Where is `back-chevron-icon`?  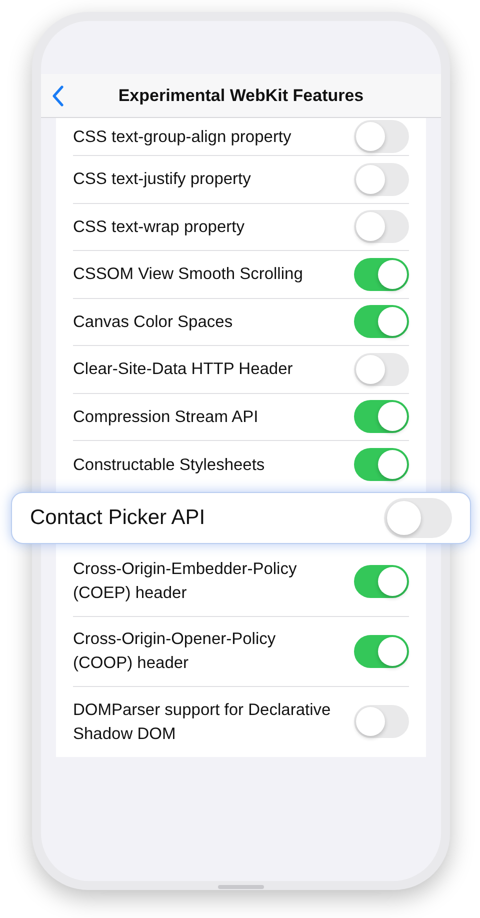 back-chevron-icon is located at coordinates (58, 96).